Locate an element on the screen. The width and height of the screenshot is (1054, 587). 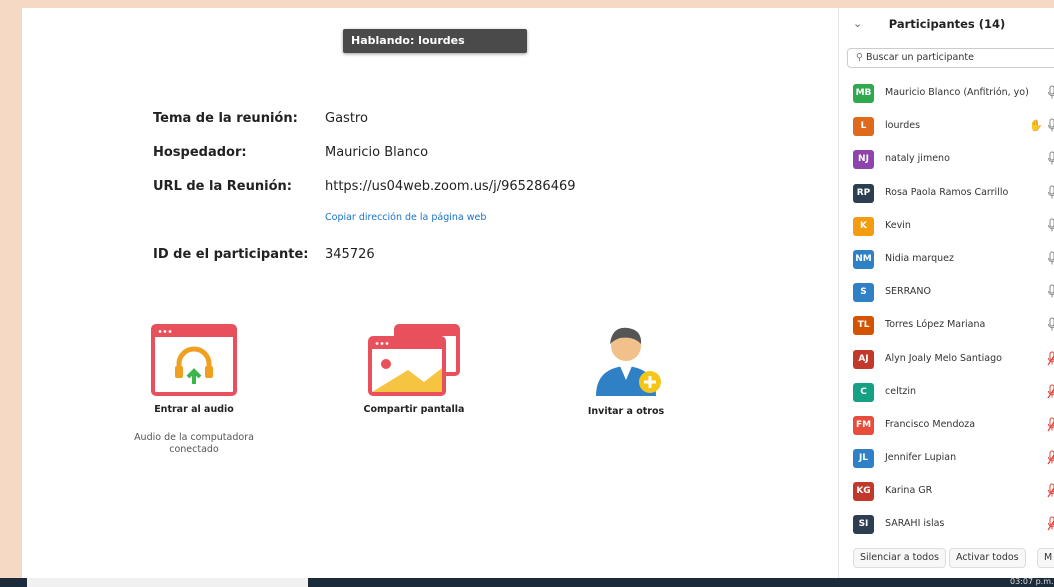
host-value: Mauricio Blanco is located at coordinates (377, 152).